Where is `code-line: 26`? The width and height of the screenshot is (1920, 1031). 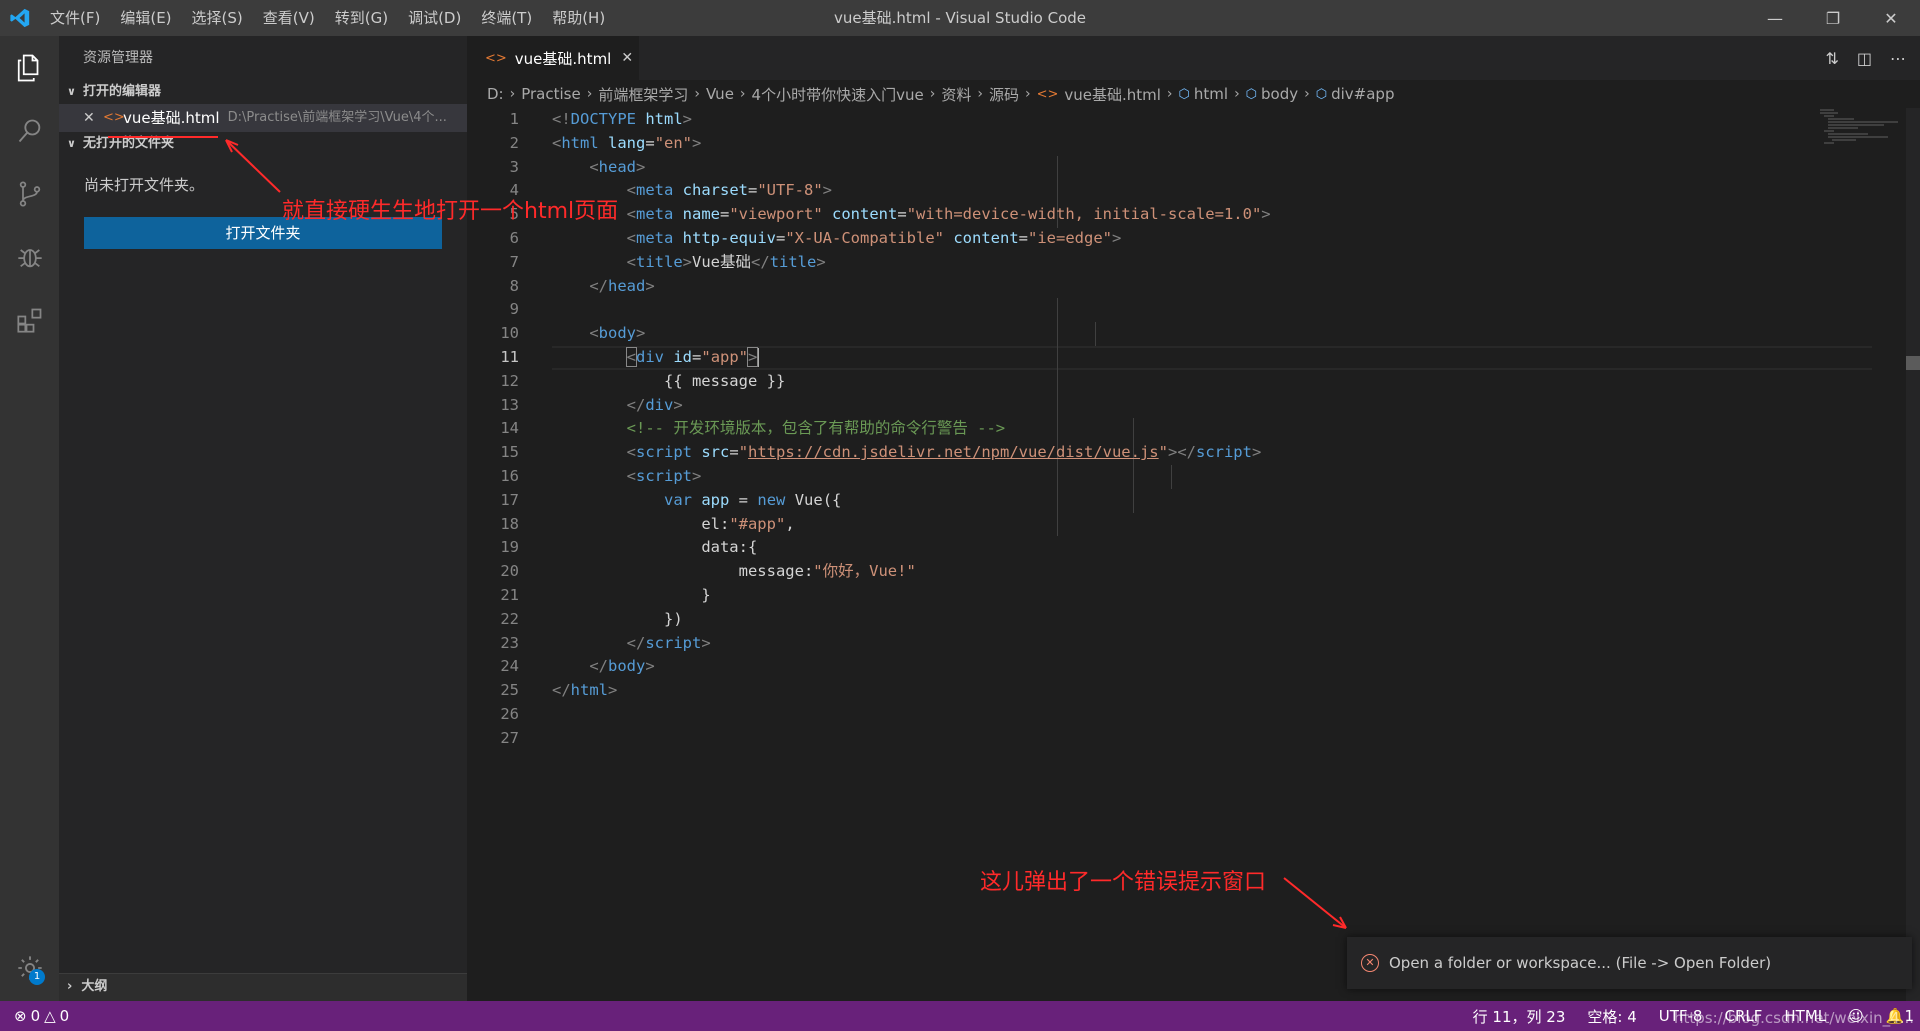 code-line: 26 is located at coordinates (509, 714).